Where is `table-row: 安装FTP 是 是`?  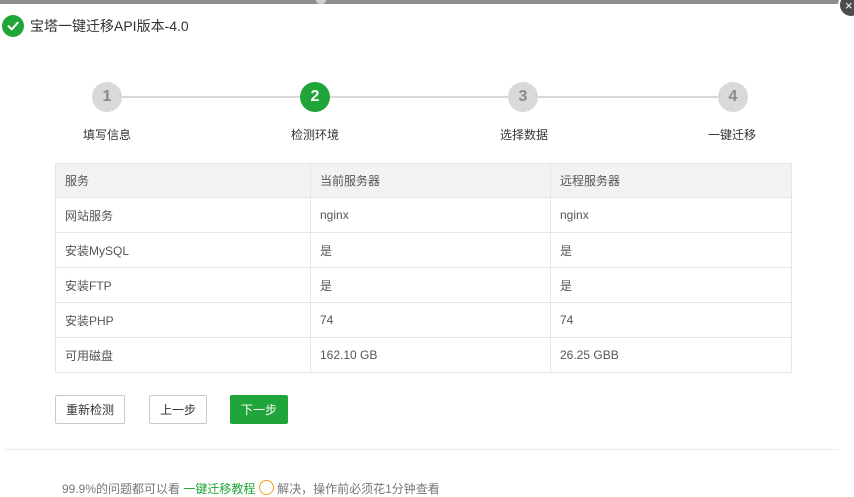
table-row: 安装FTP 是 是 is located at coordinates (423, 285).